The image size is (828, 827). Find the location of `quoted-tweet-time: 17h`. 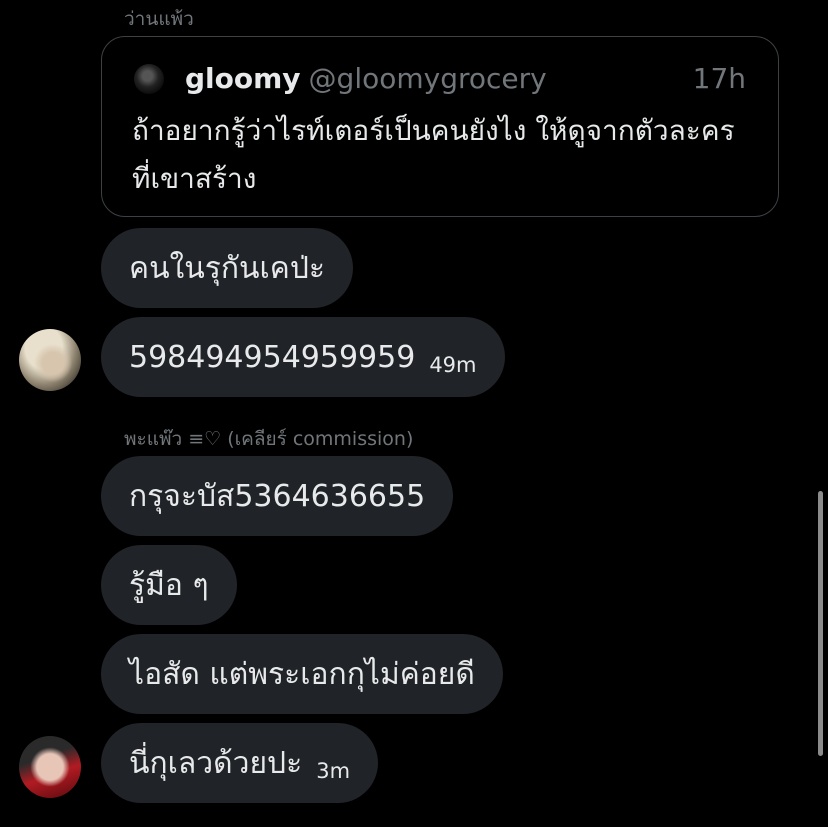

quoted-tweet-time: 17h is located at coordinates (719, 78).